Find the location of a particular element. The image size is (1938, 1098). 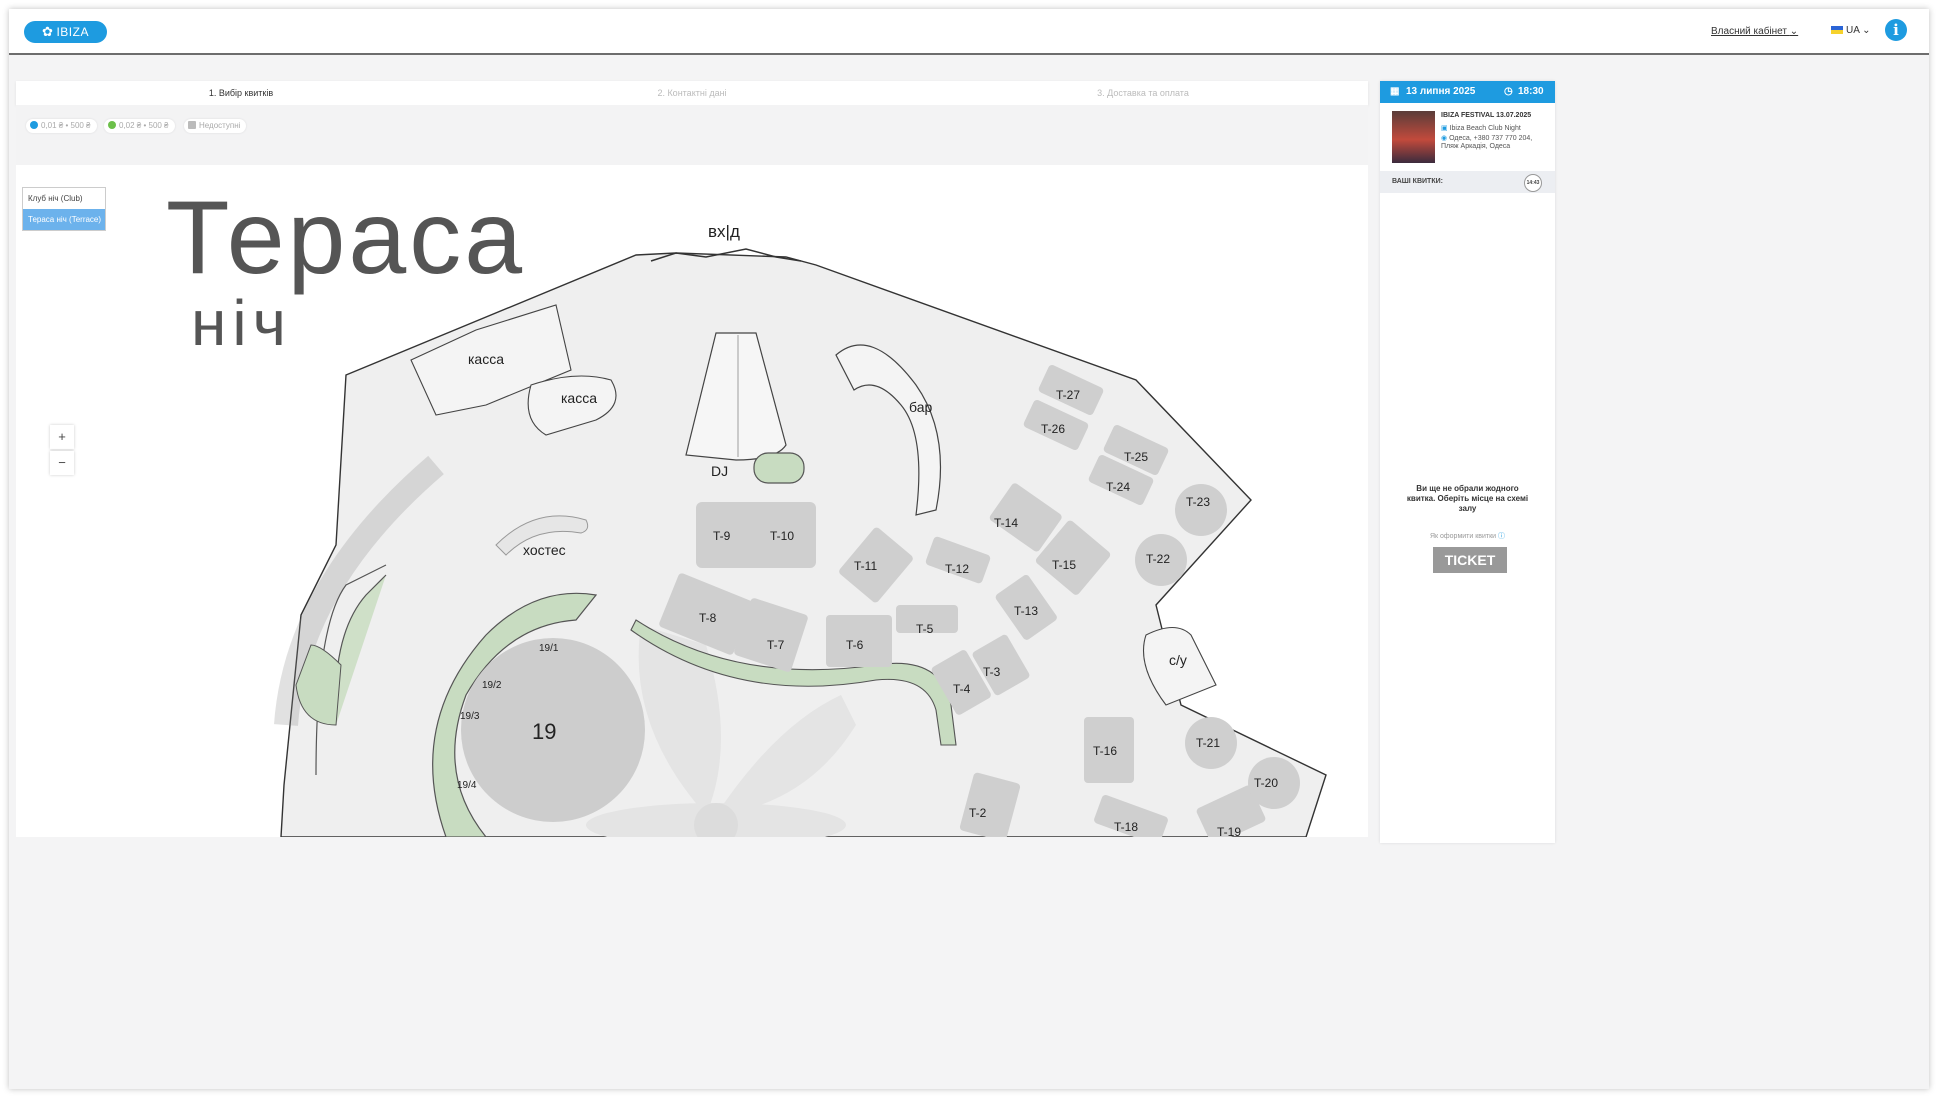

top-bar: ✿ IBIZA Власний кабінет ⌄ UA ⌄ i is located at coordinates (969, 32).